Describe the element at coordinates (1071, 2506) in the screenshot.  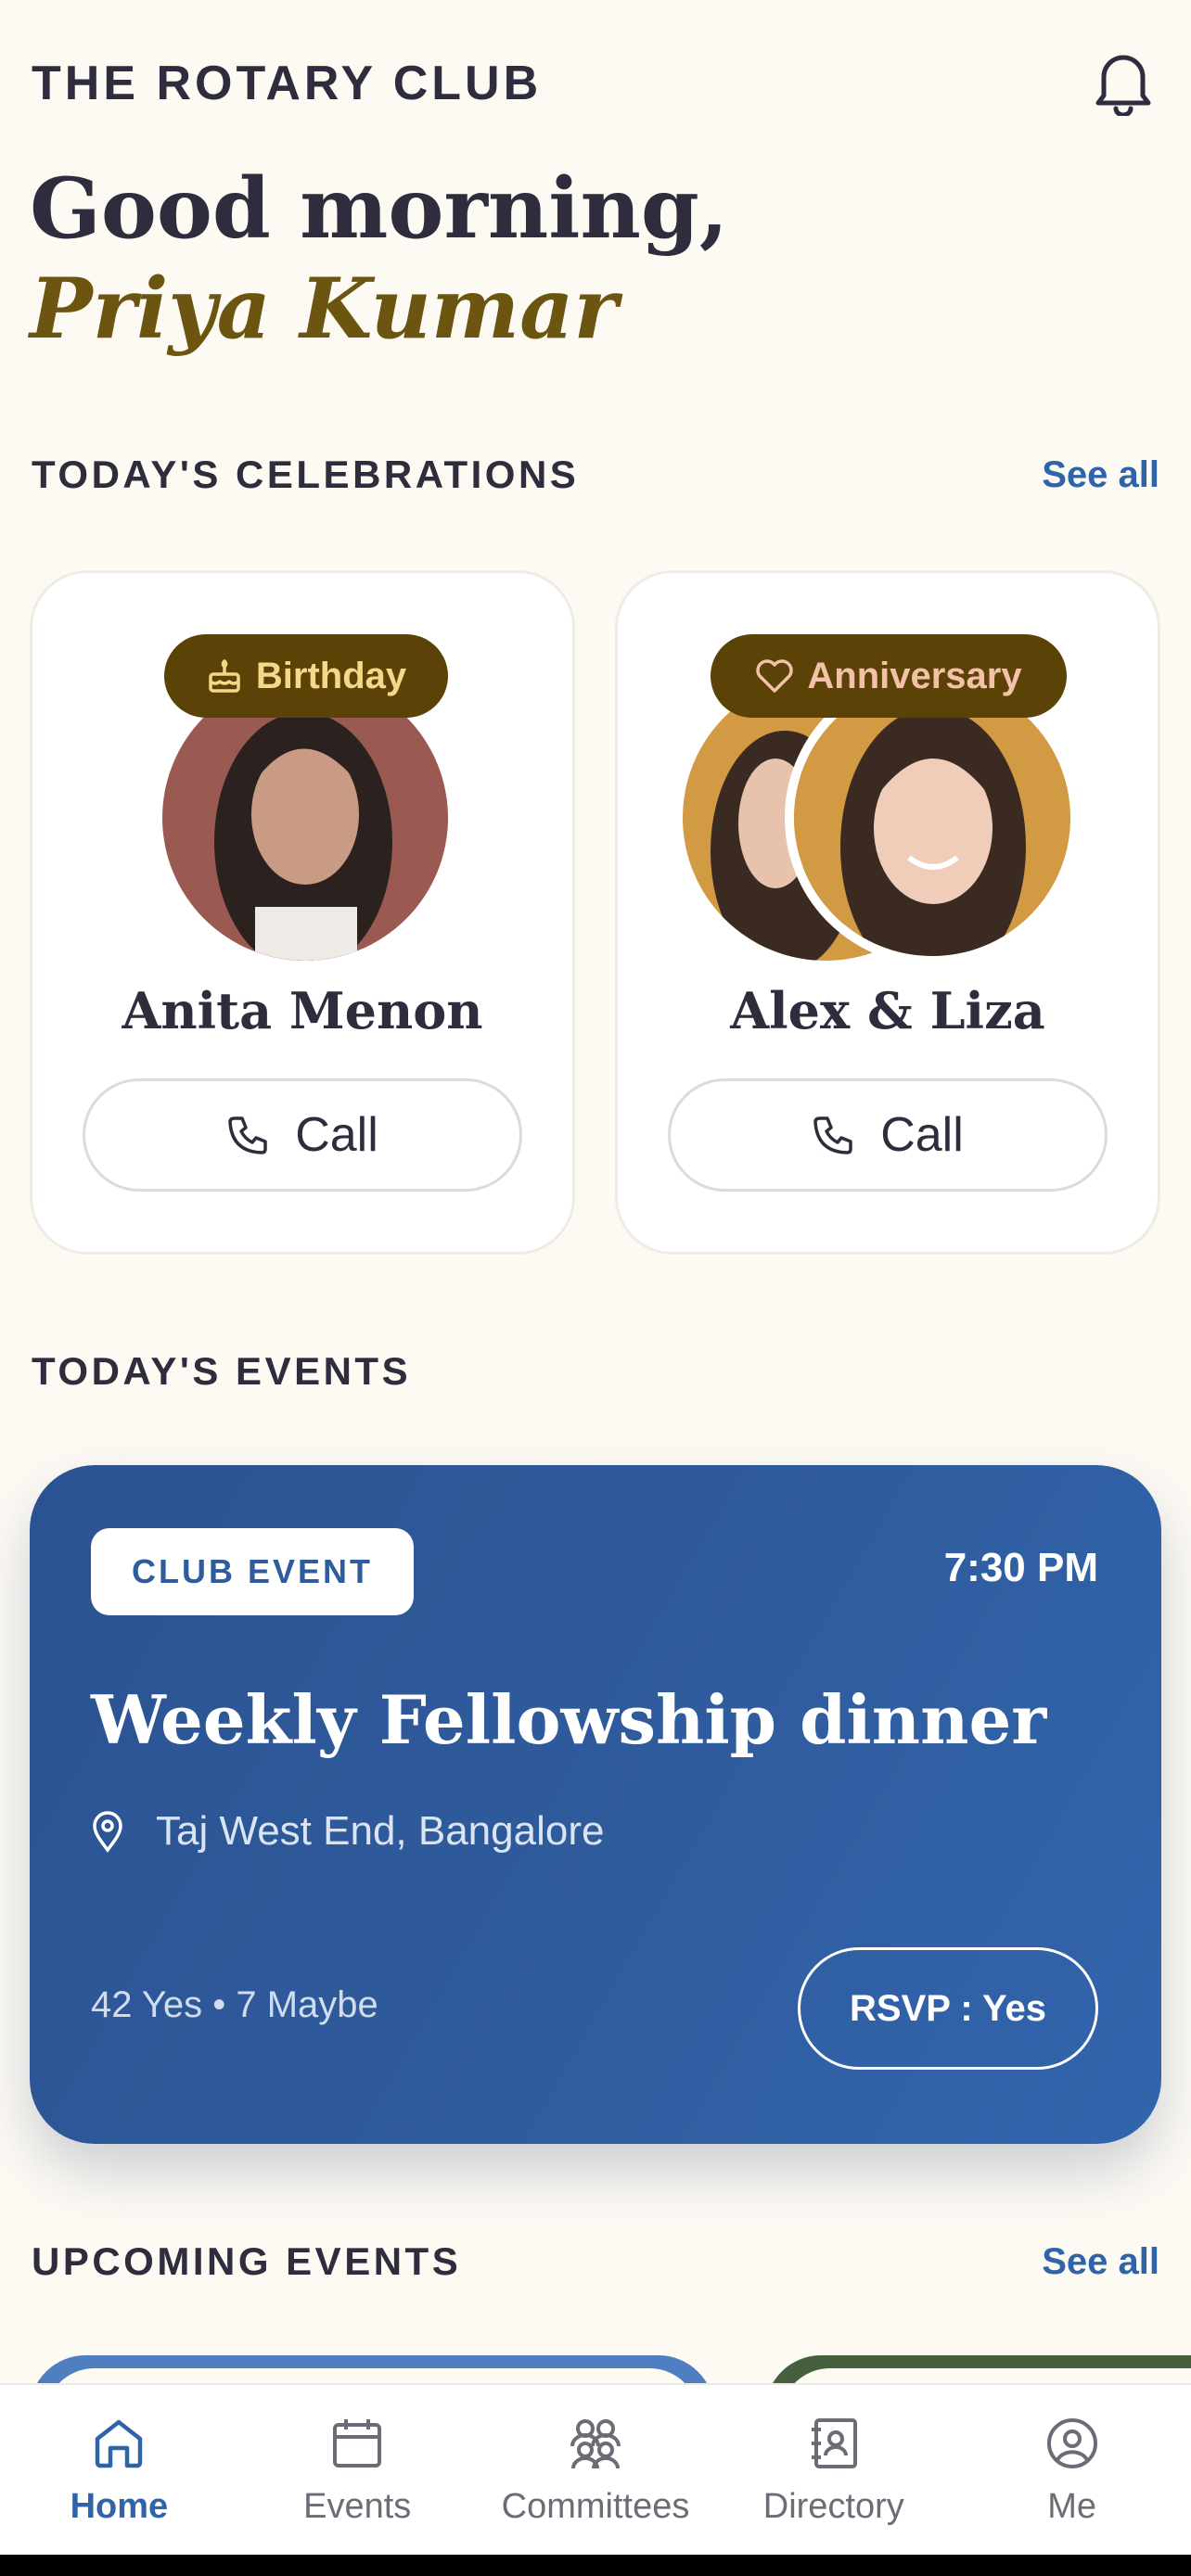
I see `tab-label: Me` at that location.